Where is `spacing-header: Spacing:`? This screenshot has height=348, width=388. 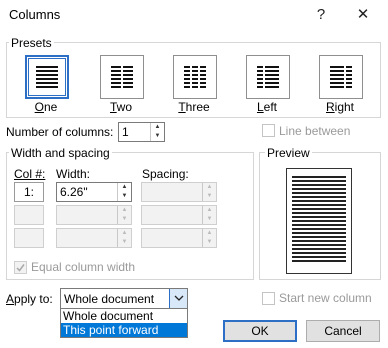
spacing-header: Spacing: is located at coordinates (165, 174).